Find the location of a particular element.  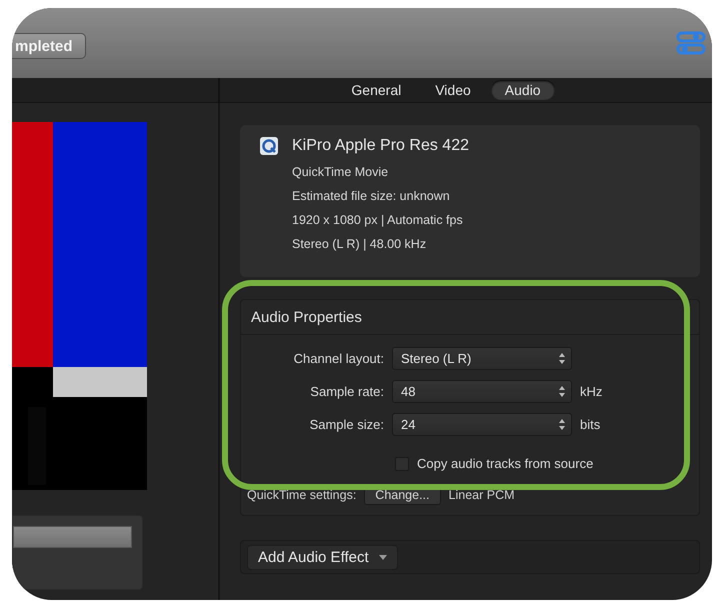

dropdown: 24 is located at coordinates (482, 424).